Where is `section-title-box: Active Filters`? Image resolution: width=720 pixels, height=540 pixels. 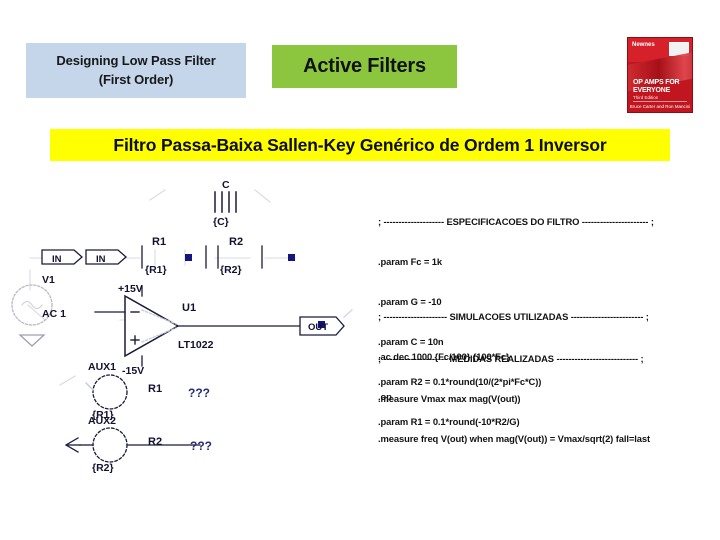
section-title-box: Active Filters is located at coordinates (364, 66).